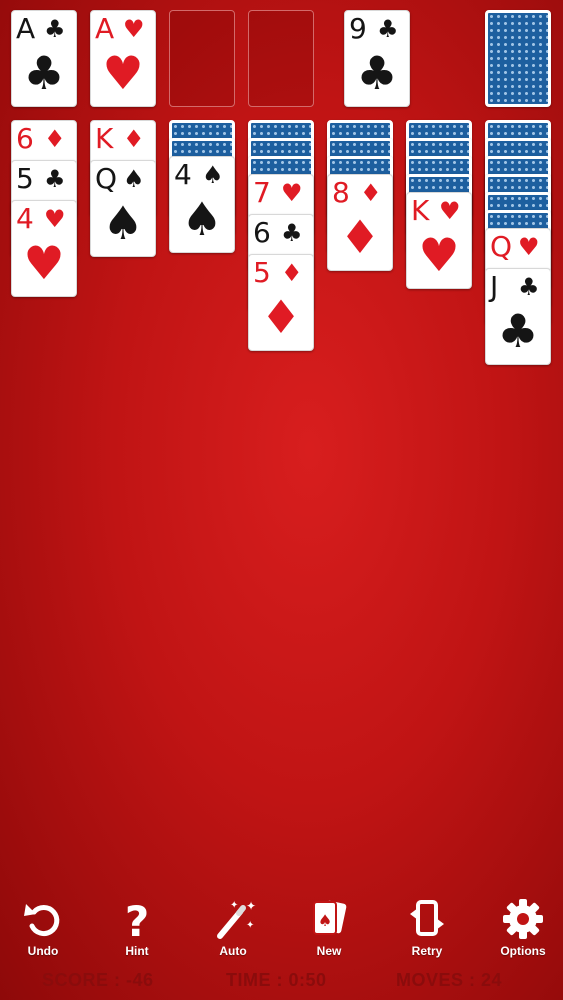 Image resolution: width=563 pixels, height=1000 pixels. Describe the element at coordinates (137, 951) in the screenshot. I see `hint-label: Hint` at that location.